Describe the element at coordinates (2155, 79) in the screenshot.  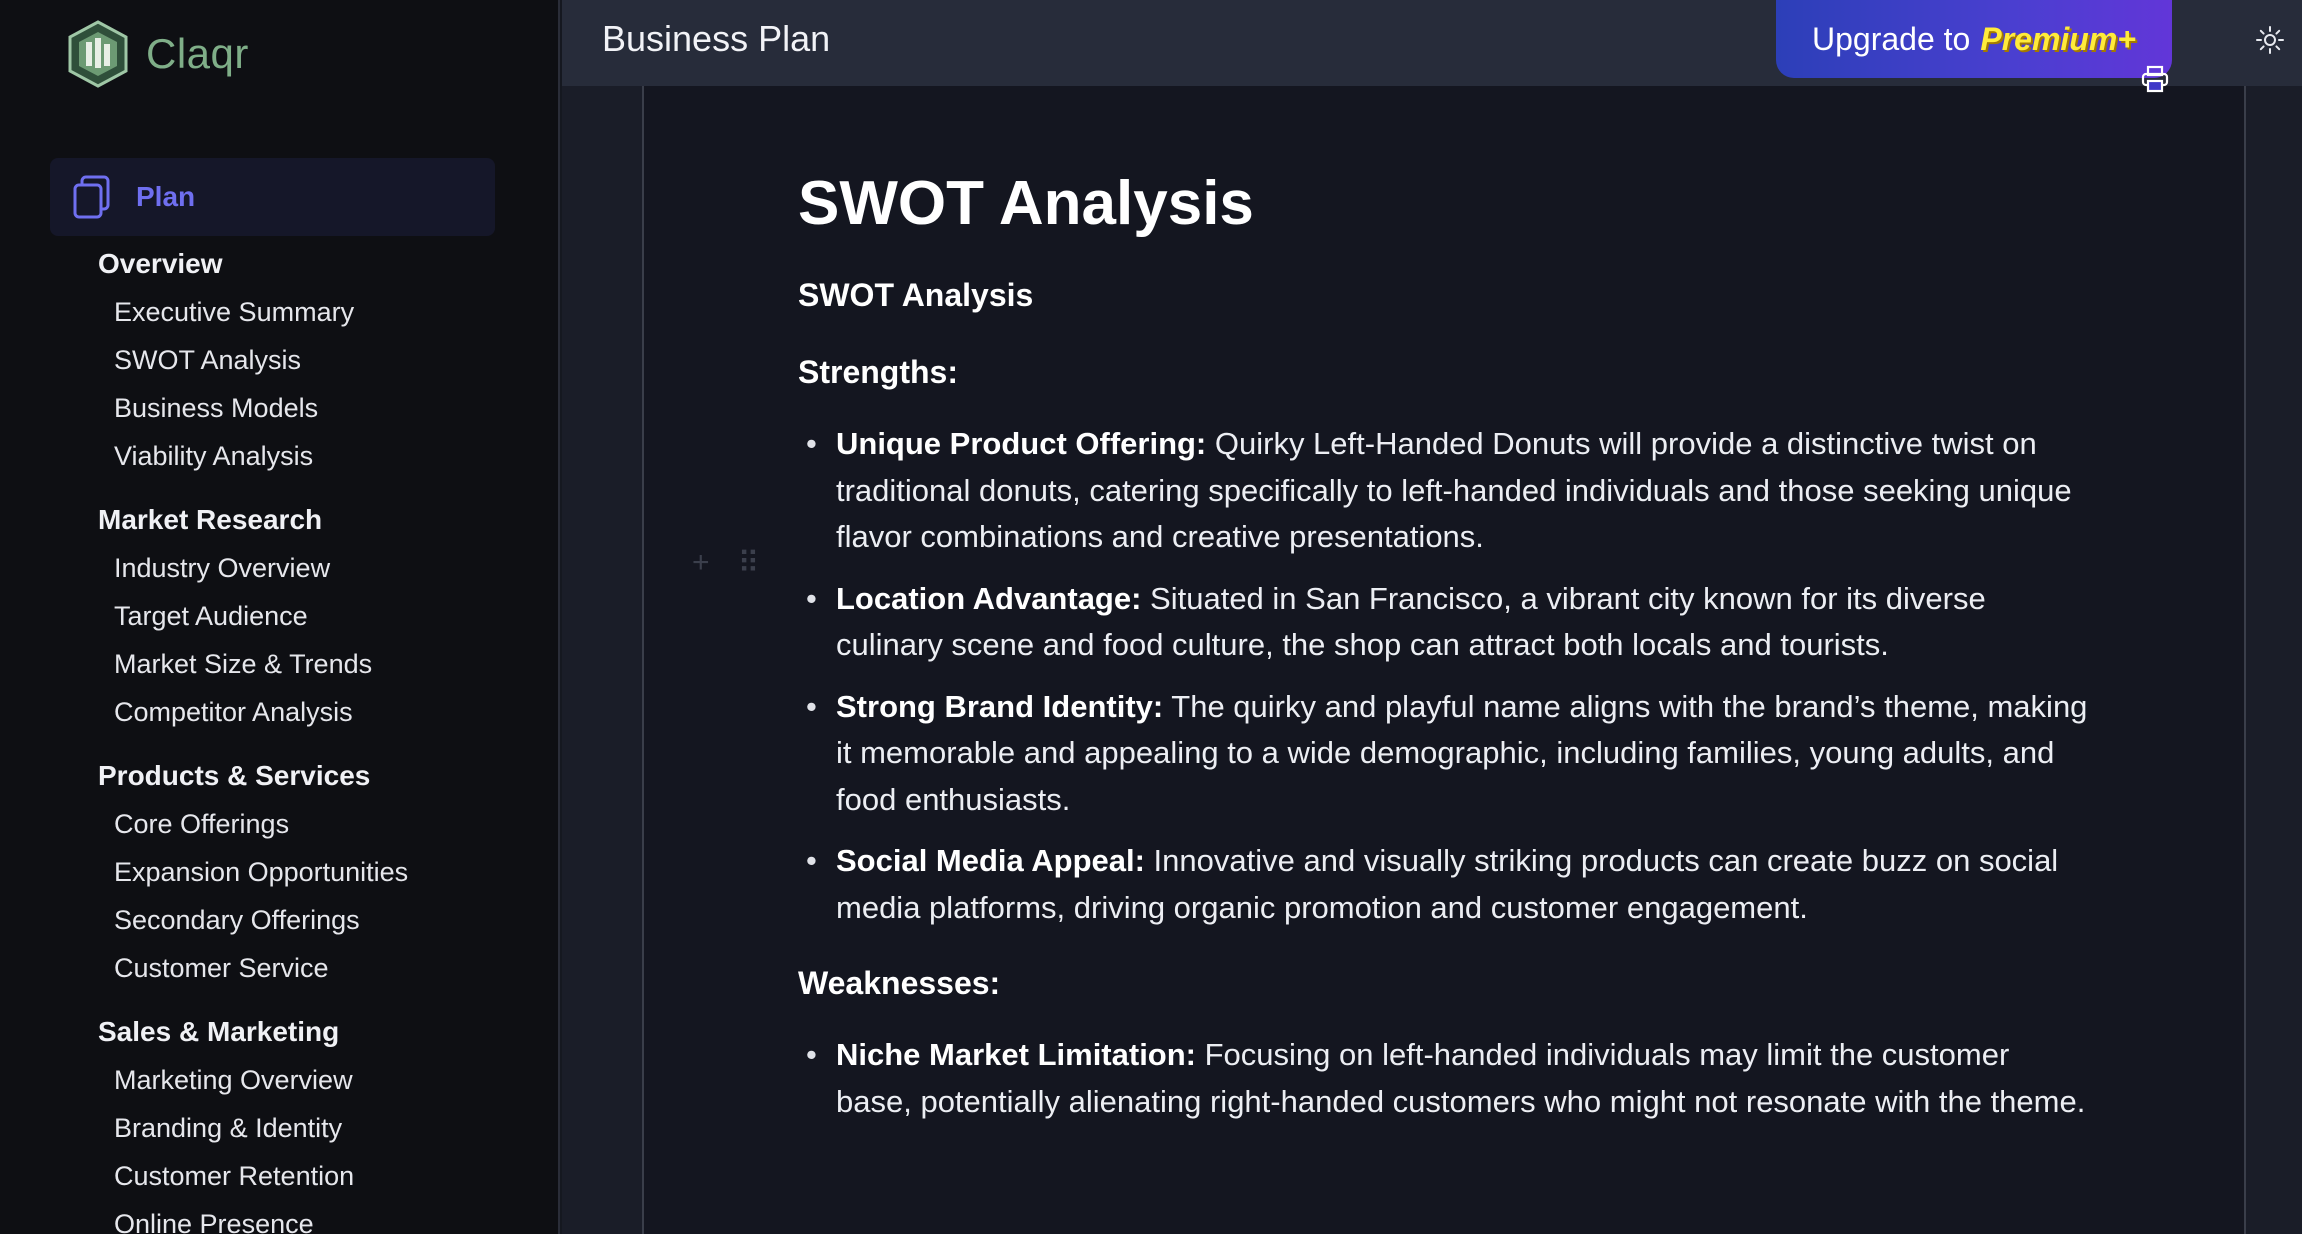
I see `print-icon` at that location.